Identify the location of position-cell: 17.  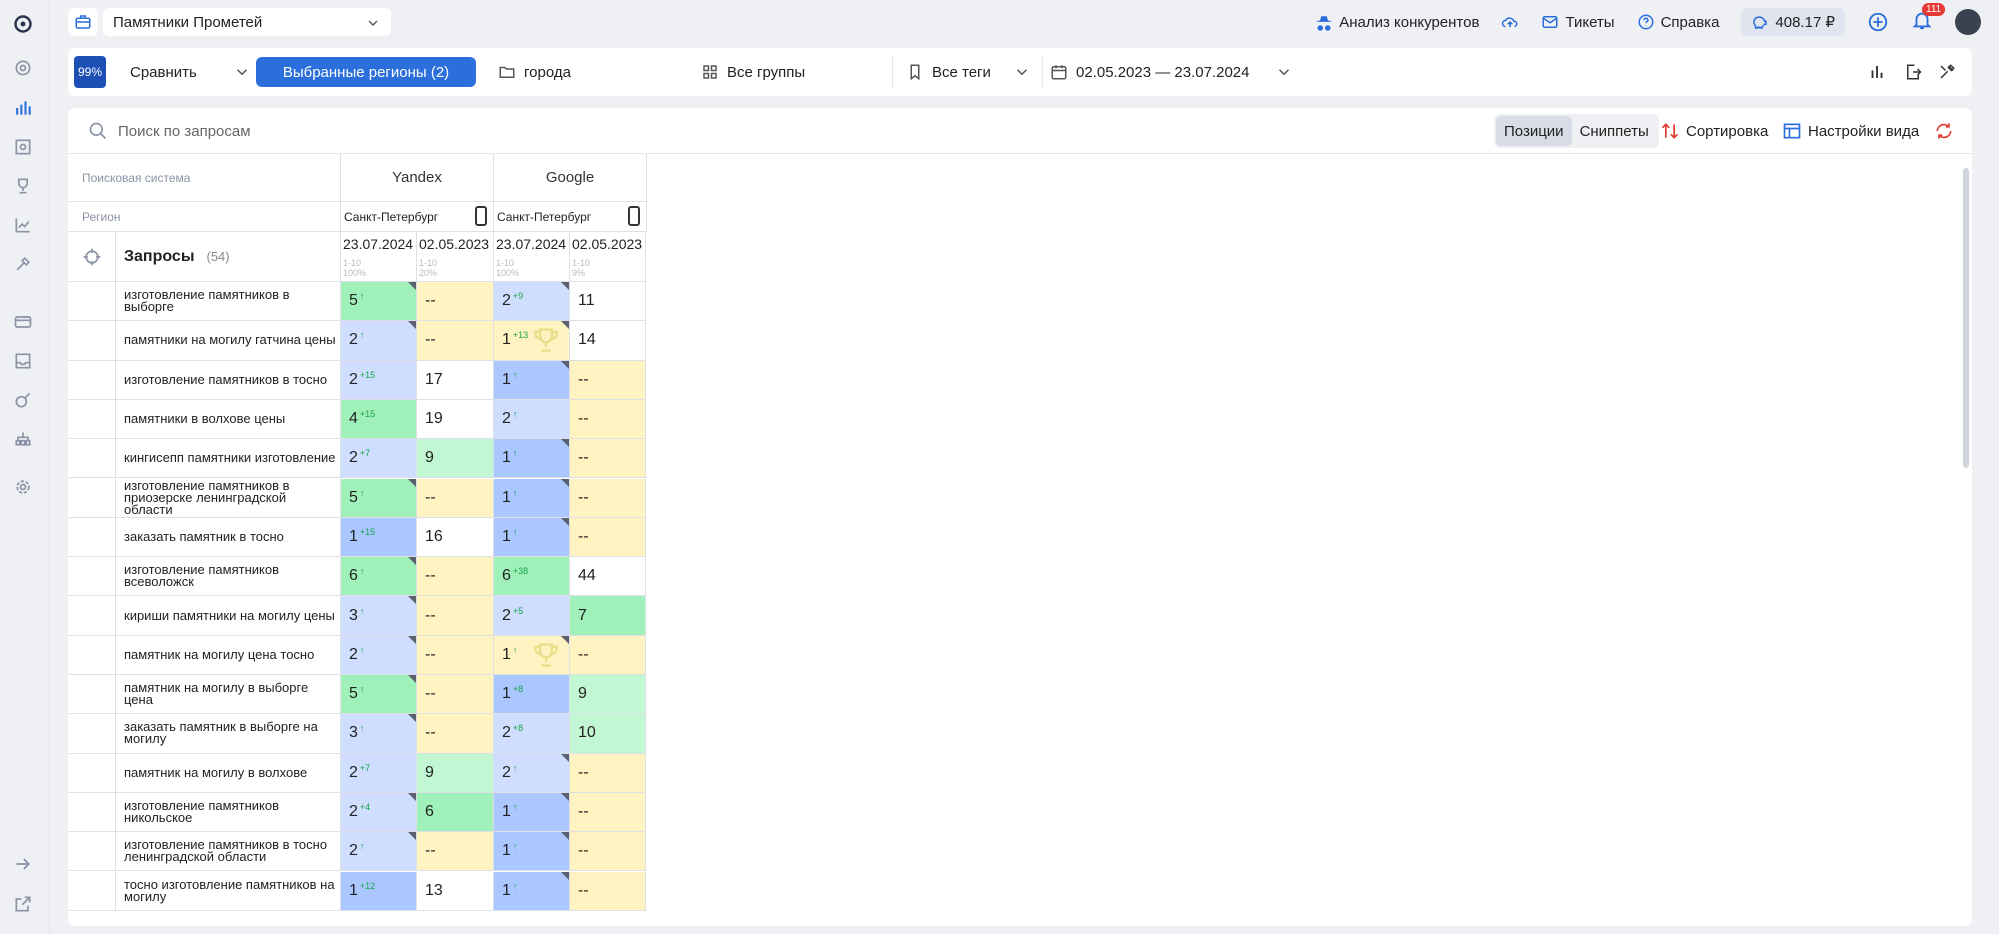
(455, 380).